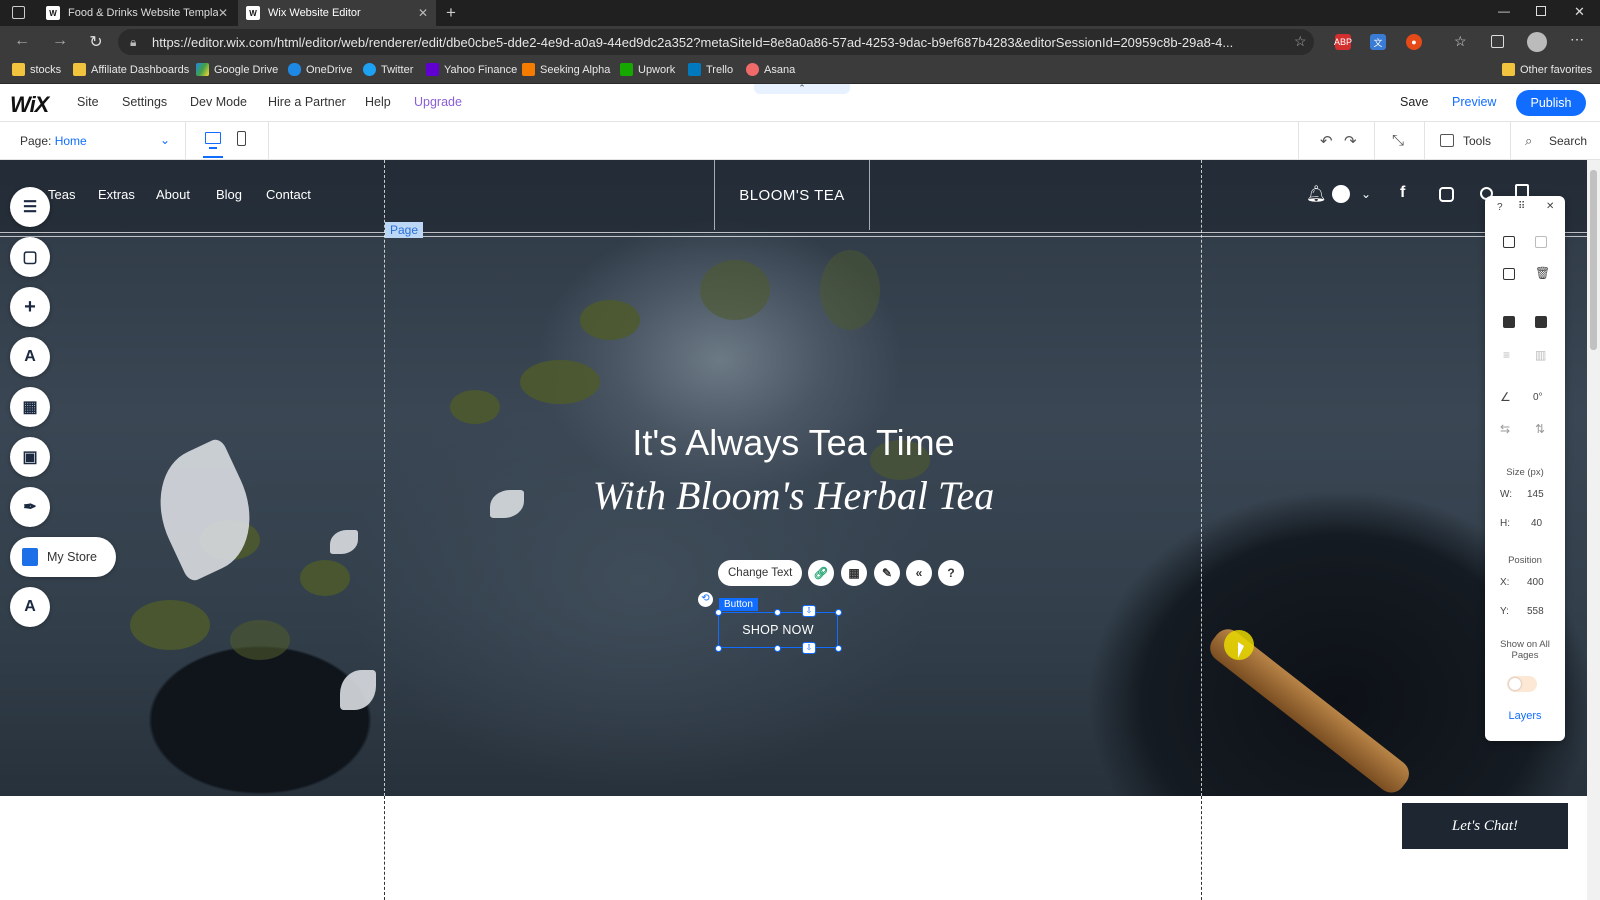 The width and height of the screenshot is (1600, 900). Describe the element at coordinates (710, 69) in the screenshot. I see `bookmark-trello: Trello` at that location.